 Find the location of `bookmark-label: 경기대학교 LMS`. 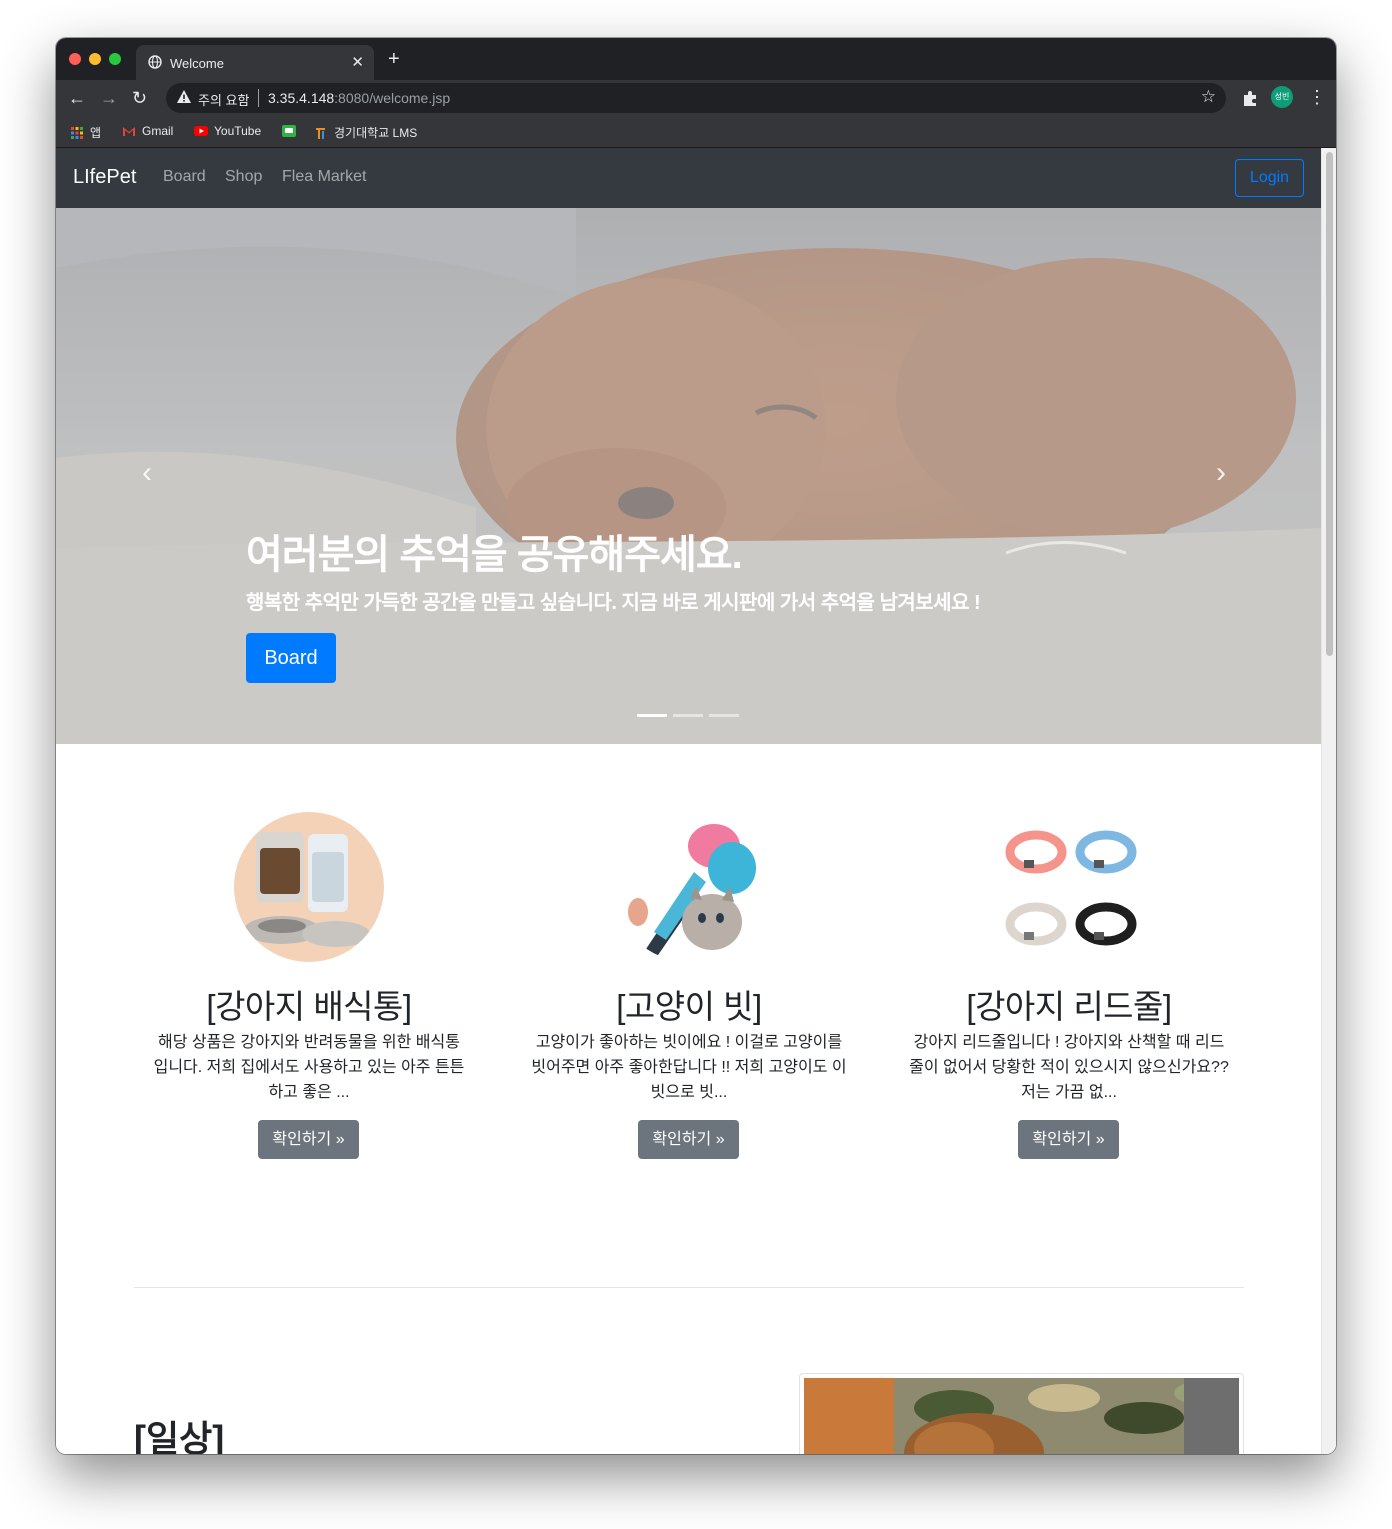

bookmark-label: 경기대학교 LMS is located at coordinates (376, 133).